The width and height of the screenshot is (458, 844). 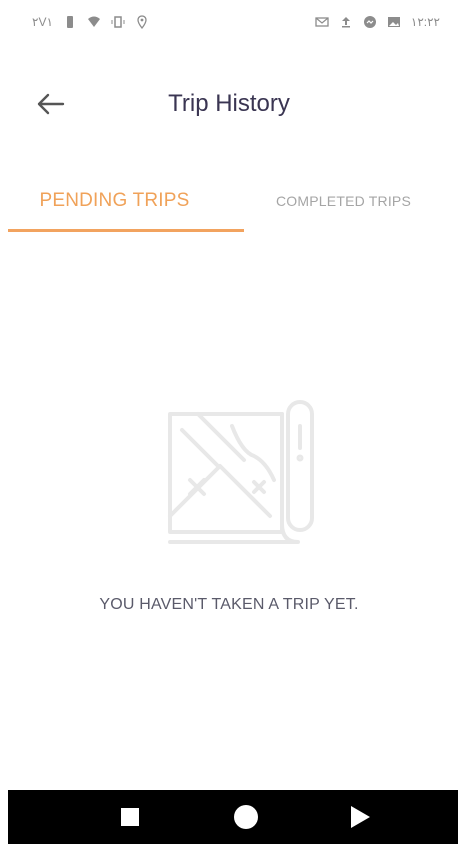 I want to click on vibrate-icon, so click(x=118, y=22).